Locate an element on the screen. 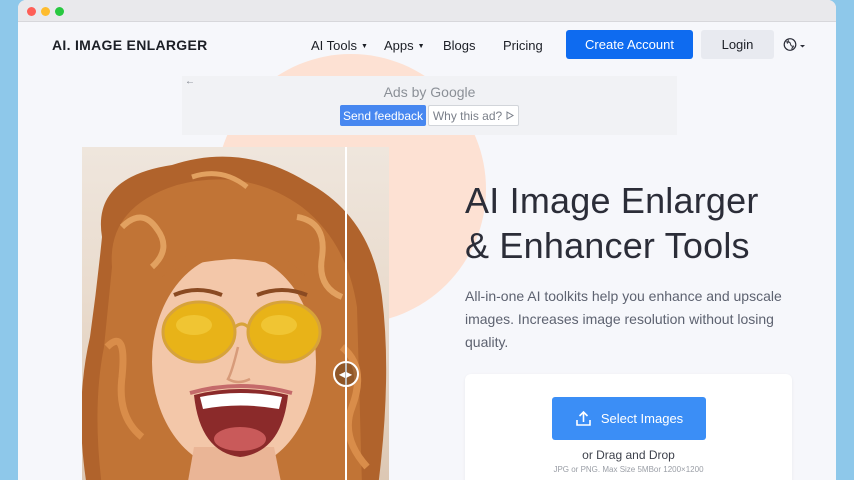 This screenshot has width=854, height=480. compare-divider is located at coordinates (346, 313).